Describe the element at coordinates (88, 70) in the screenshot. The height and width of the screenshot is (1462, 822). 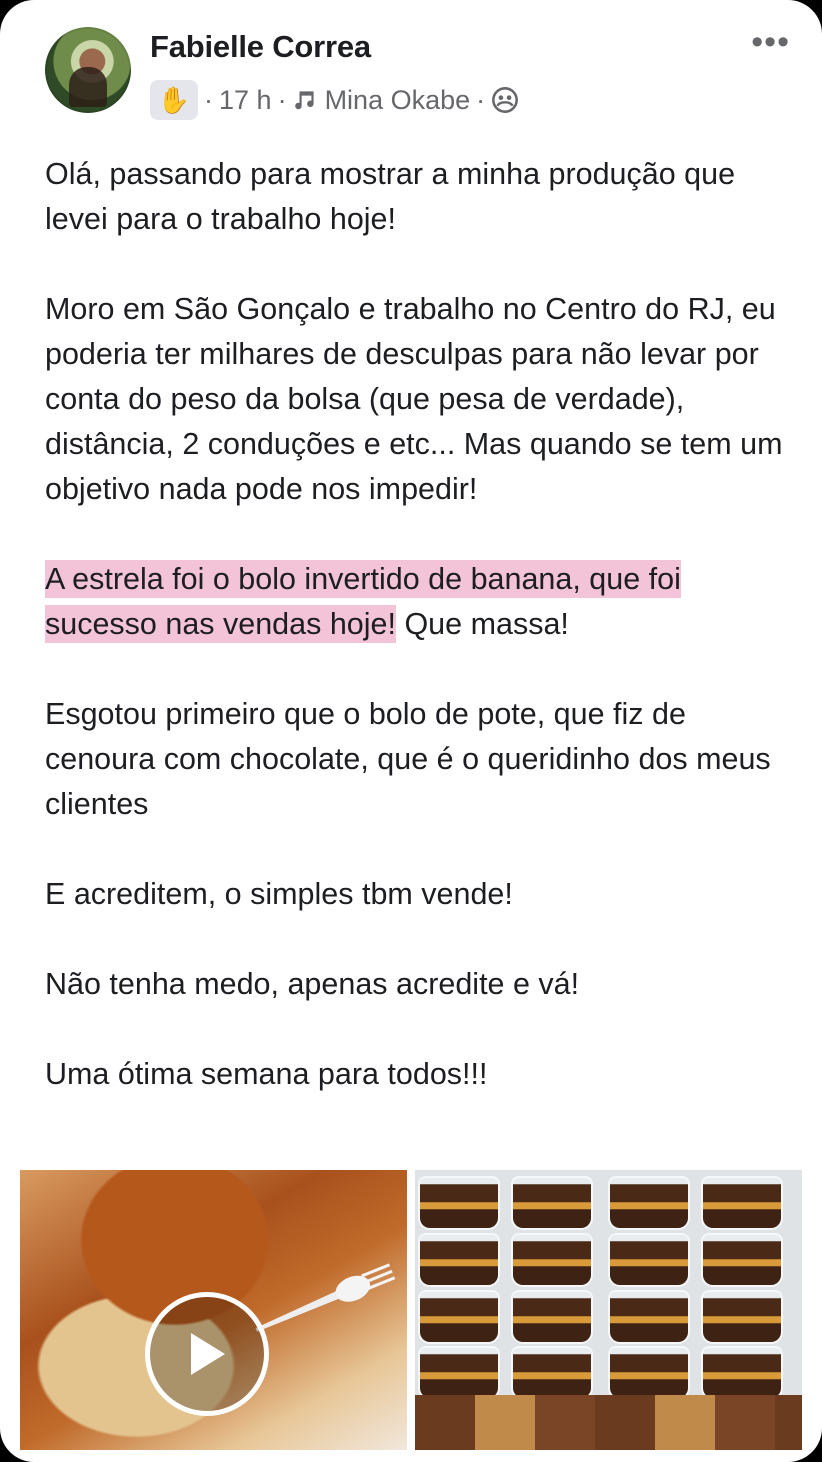
I see `author-avatar` at that location.